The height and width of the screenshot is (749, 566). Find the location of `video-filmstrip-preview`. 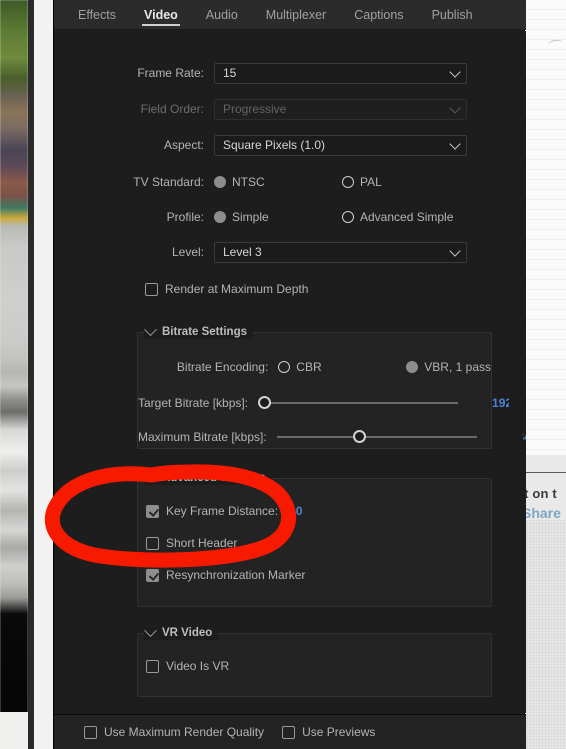

video-filmstrip-preview is located at coordinates (14, 374).